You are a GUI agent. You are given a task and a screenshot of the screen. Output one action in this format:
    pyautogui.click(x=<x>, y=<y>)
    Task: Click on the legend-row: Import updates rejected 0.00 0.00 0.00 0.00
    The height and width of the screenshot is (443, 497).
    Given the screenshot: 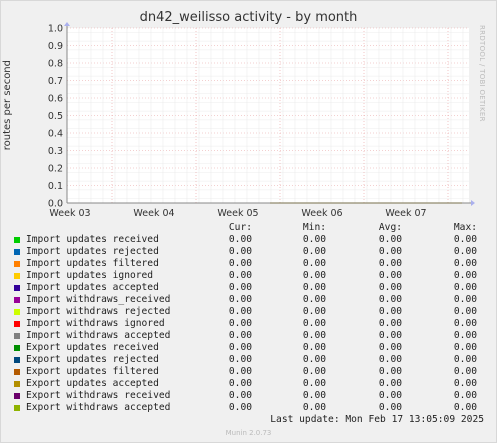 What is the action you would take?
    pyautogui.click(x=248, y=252)
    